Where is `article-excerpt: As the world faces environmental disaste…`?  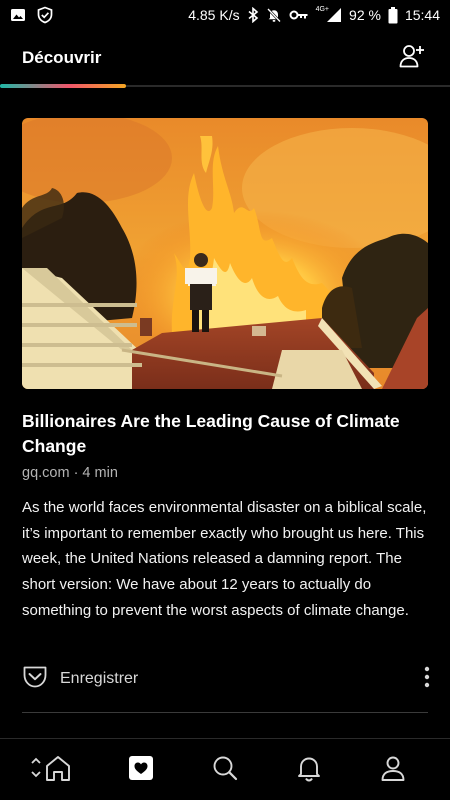 article-excerpt: As the world faces environmental disaste… is located at coordinates (224, 559).